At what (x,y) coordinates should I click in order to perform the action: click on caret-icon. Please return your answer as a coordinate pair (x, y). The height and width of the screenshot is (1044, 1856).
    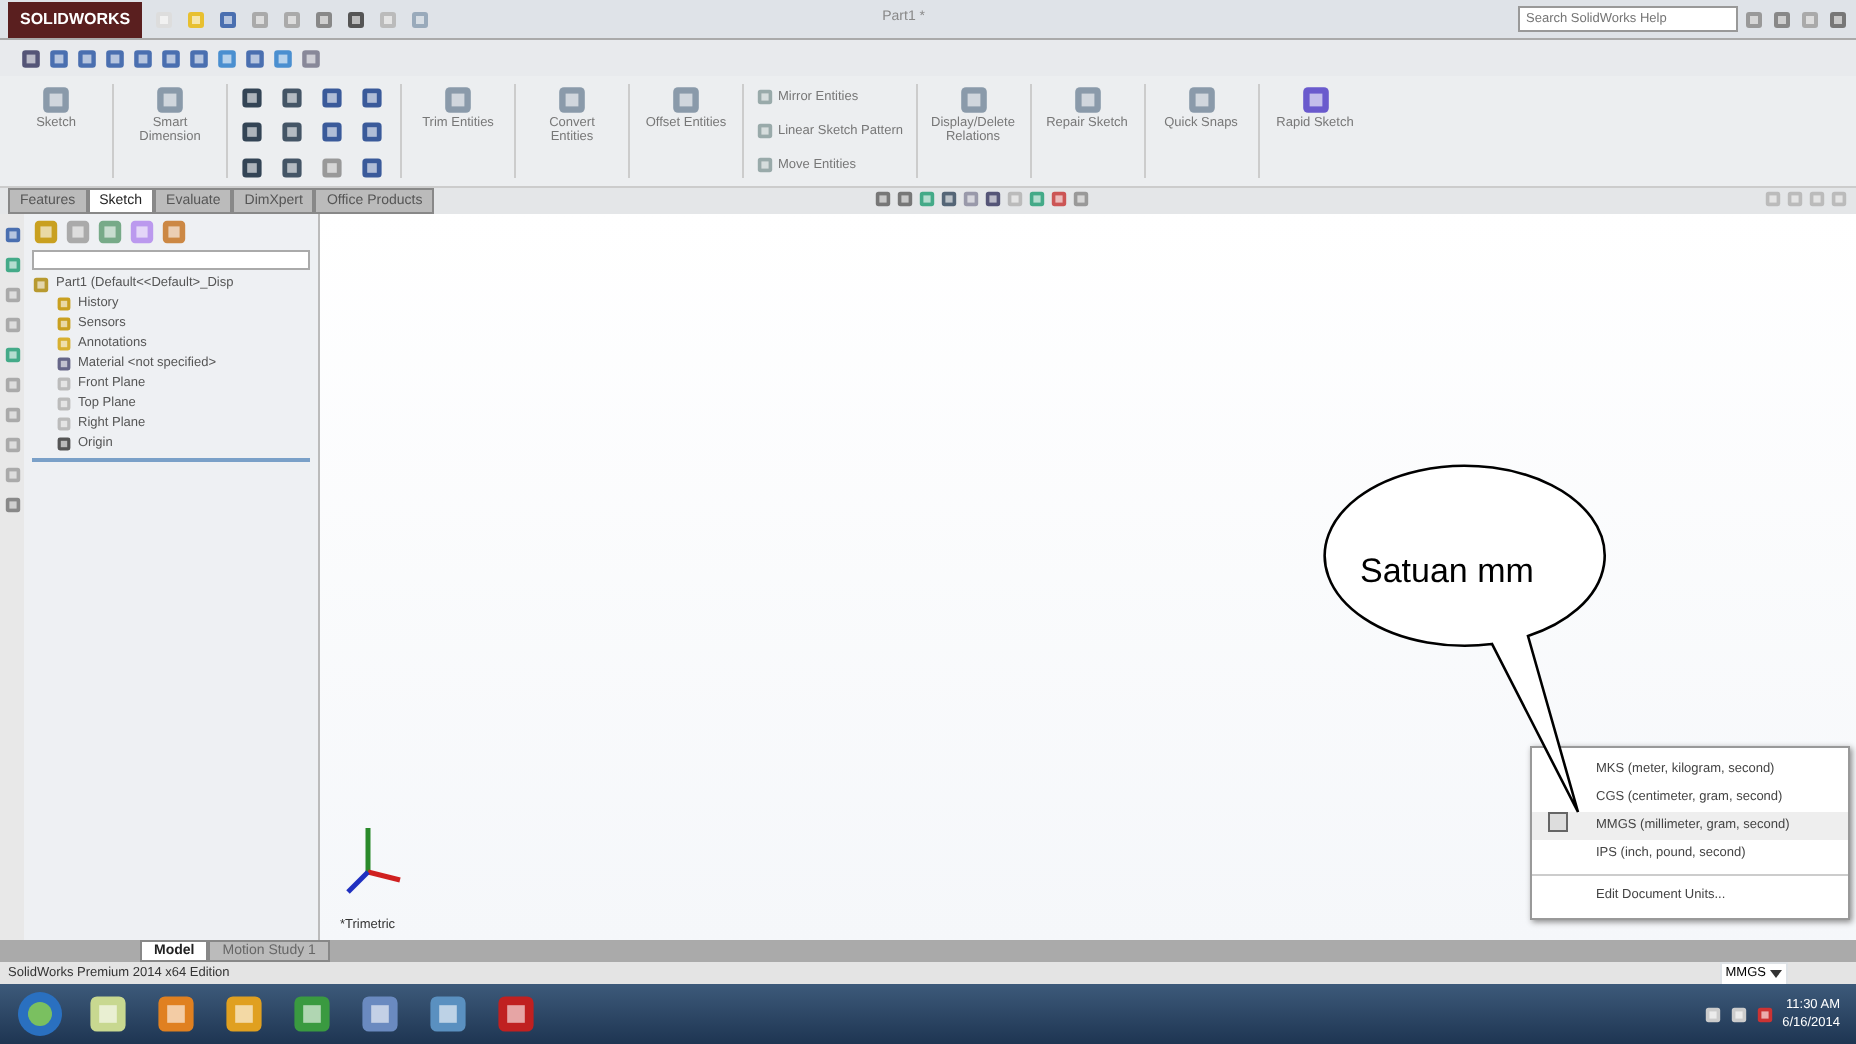
    Looking at the image, I should click on (1776, 973).